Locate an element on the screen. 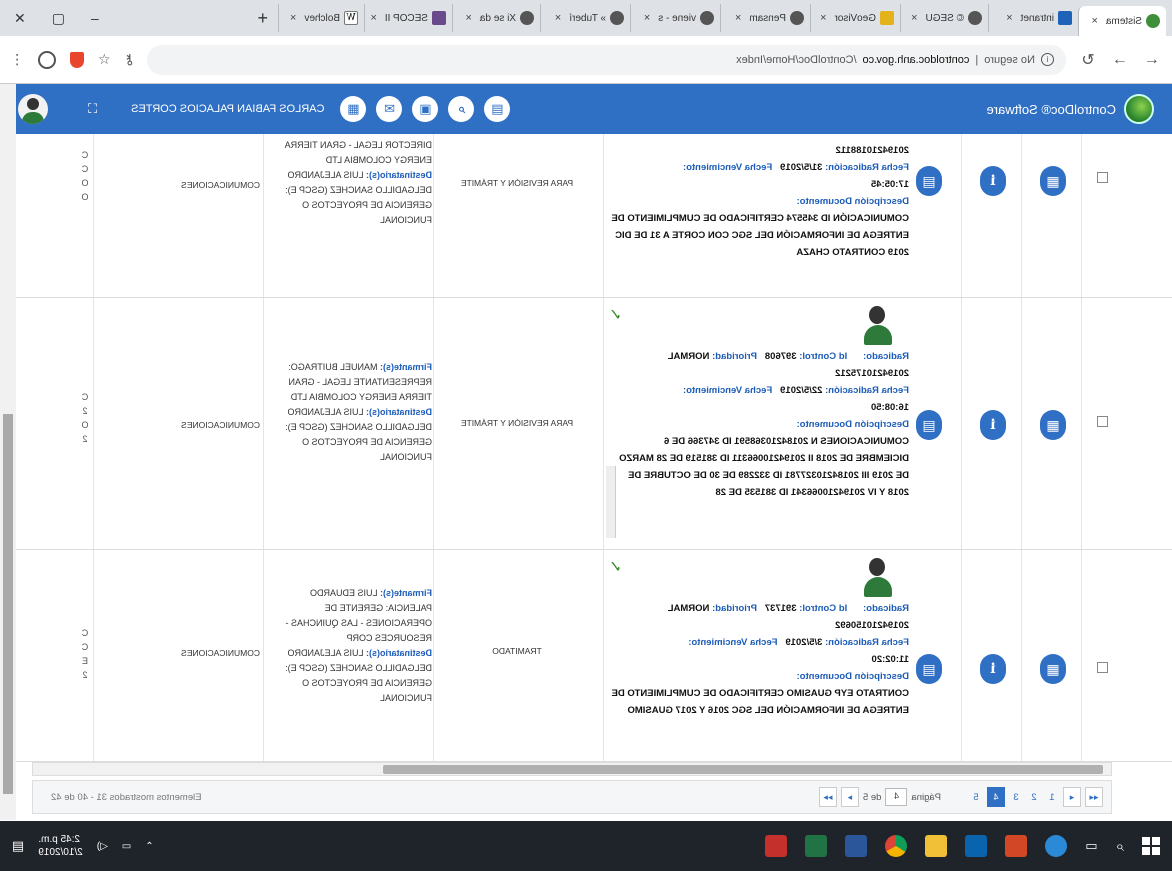 This screenshot has height=871, width=1172. page-2: 2 is located at coordinates (1034, 797).